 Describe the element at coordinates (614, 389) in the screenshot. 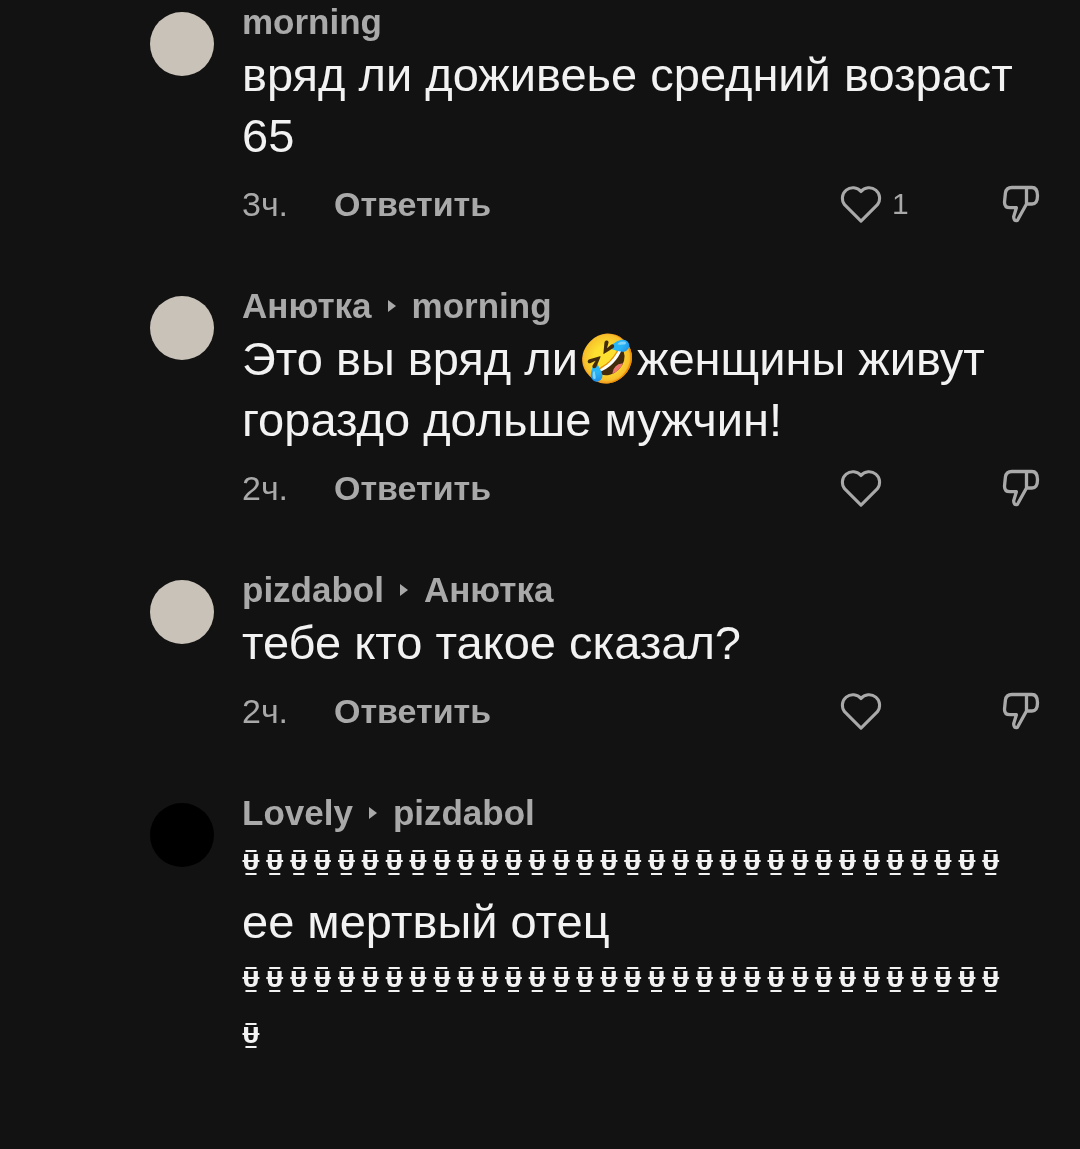

I see `comment-text: Это вы вряд ли🤣женщины живут гораздо дольше мужчин!` at that location.